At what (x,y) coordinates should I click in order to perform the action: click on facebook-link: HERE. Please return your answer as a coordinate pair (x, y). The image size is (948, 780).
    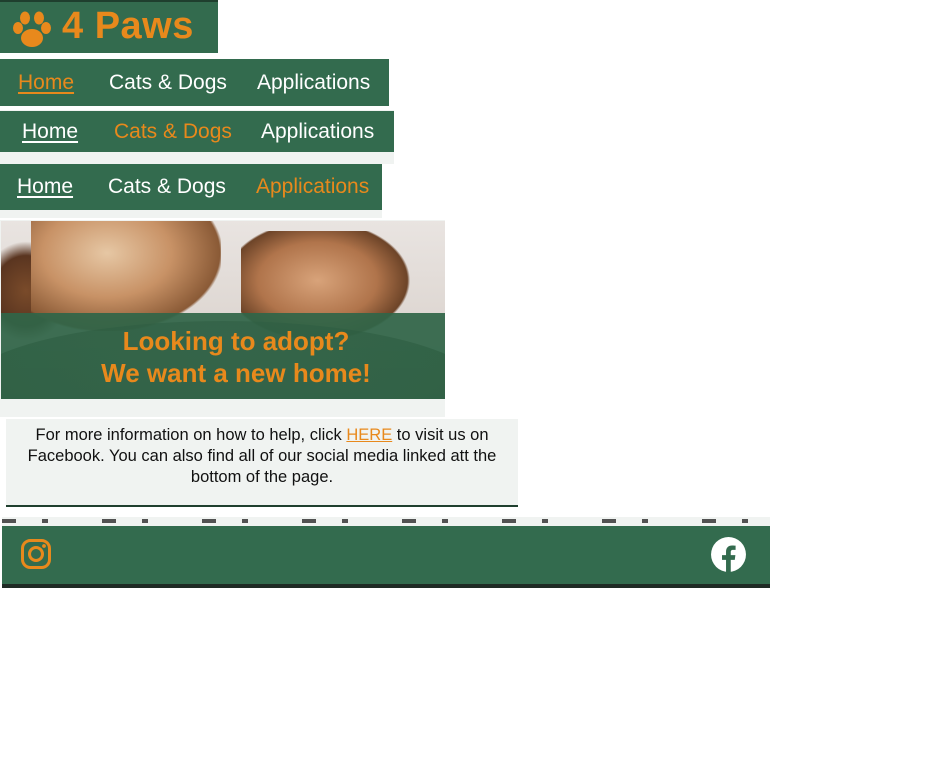
    Looking at the image, I should click on (369, 435).